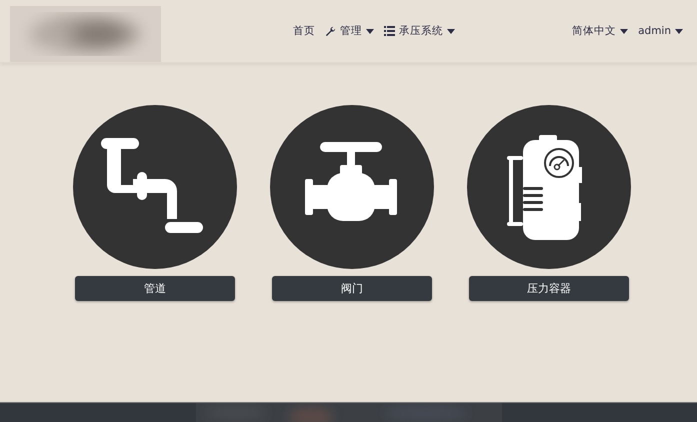 The height and width of the screenshot is (422, 697). What do you see at coordinates (660, 31) in the screenshot?
I see `nav-link: admin` at bounding box center [660, 31].